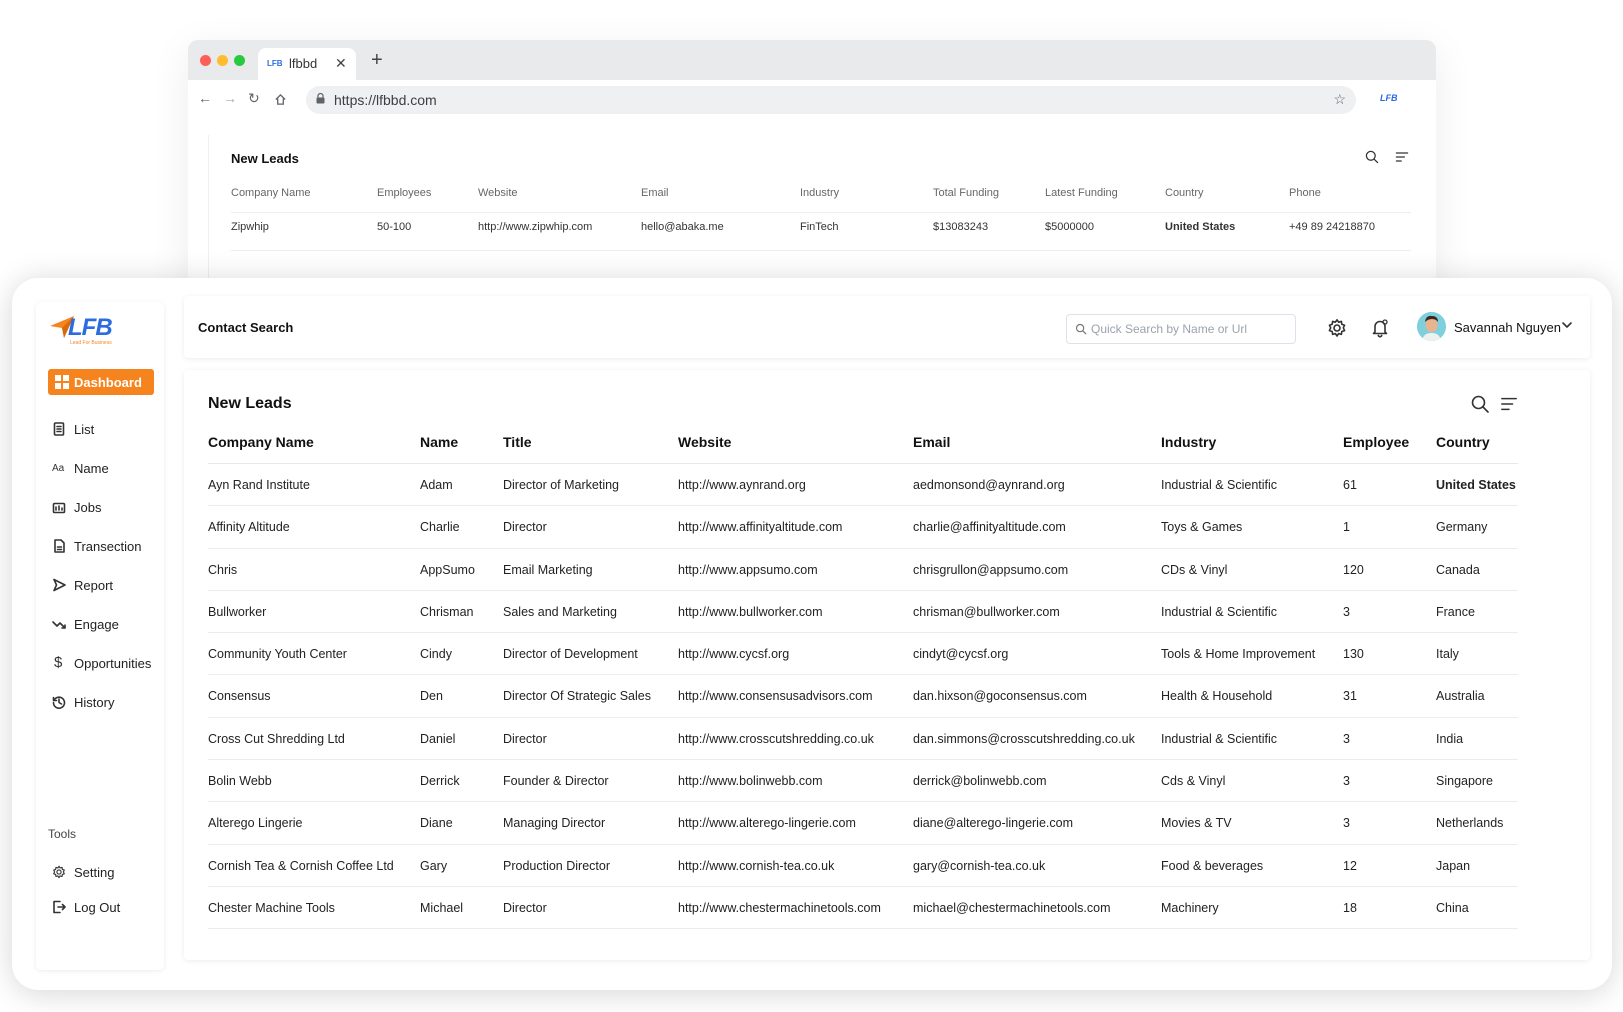 This screenshot has width=1623, height=1012. What do you see at coordinates (1567, 325) in the screenshot?
I see `chevron-down-icon` at bounding box center [1567, 325].